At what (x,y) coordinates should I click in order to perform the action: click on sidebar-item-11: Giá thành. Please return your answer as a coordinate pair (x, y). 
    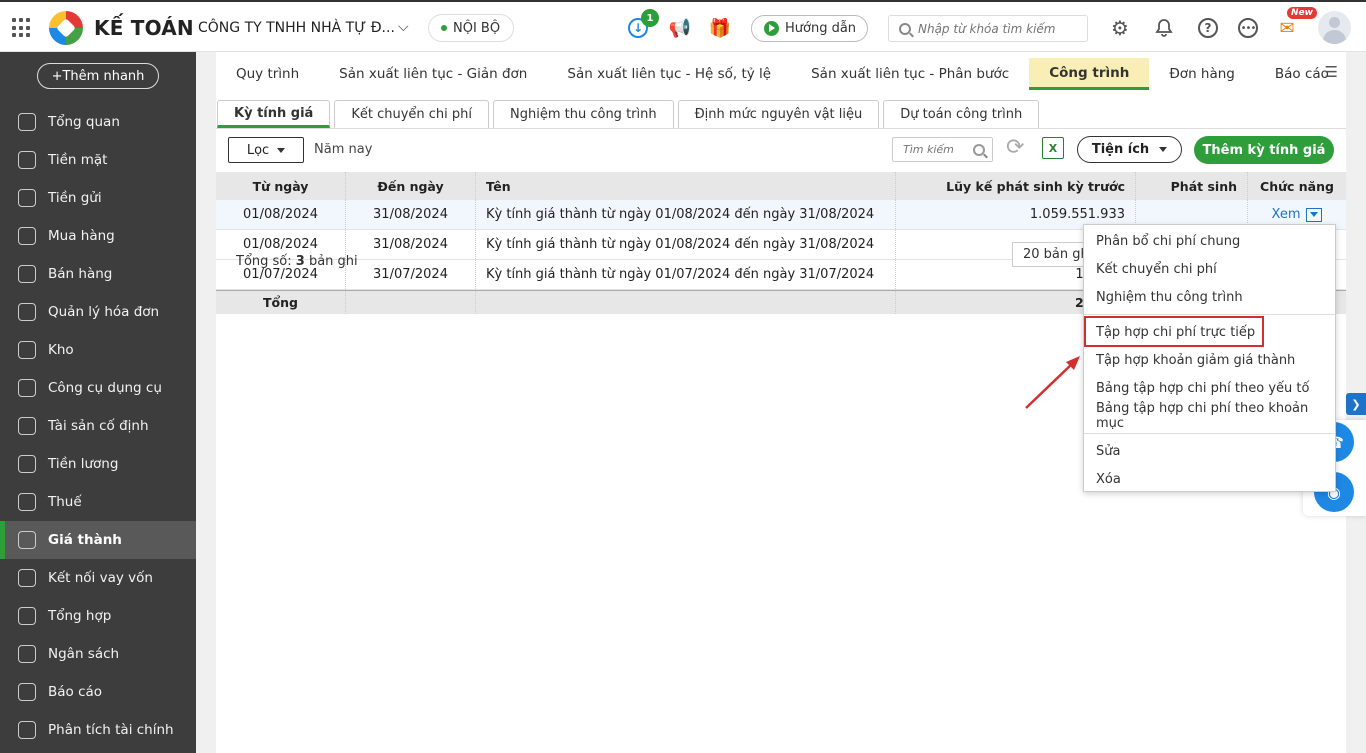
    Looking at the image, I should click on (98, 540).